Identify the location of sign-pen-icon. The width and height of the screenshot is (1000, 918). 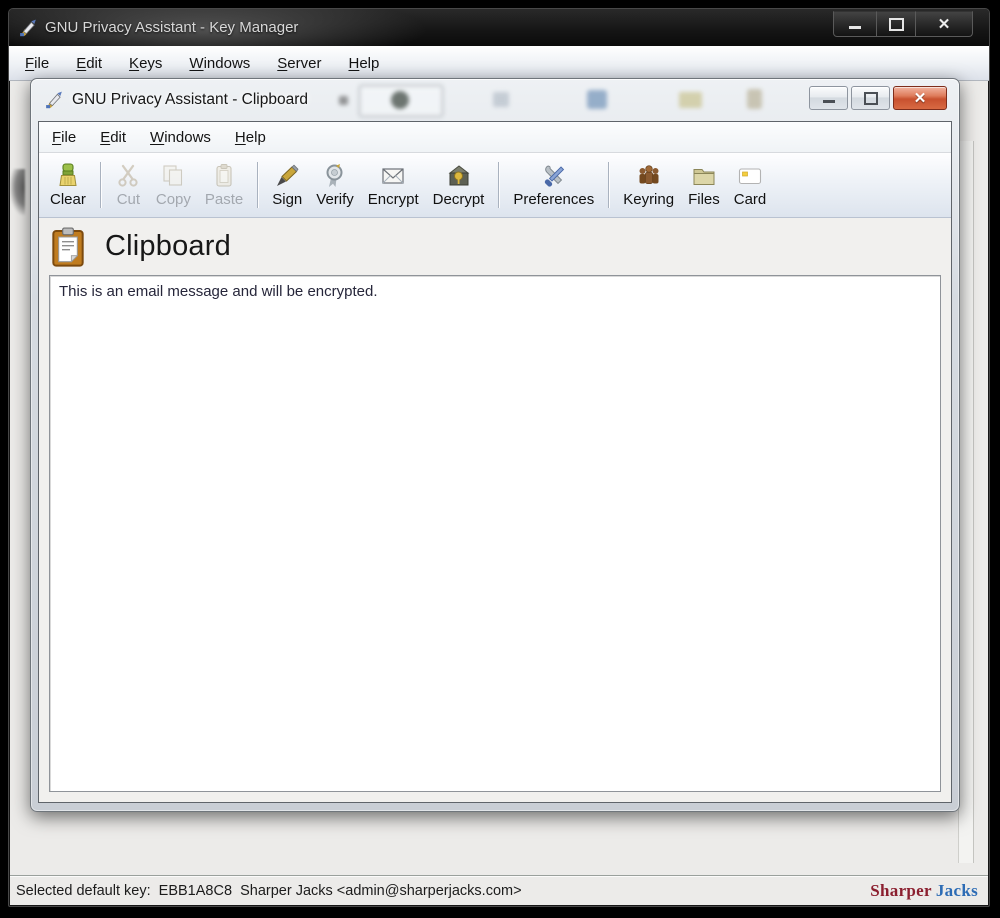
(287, 176).